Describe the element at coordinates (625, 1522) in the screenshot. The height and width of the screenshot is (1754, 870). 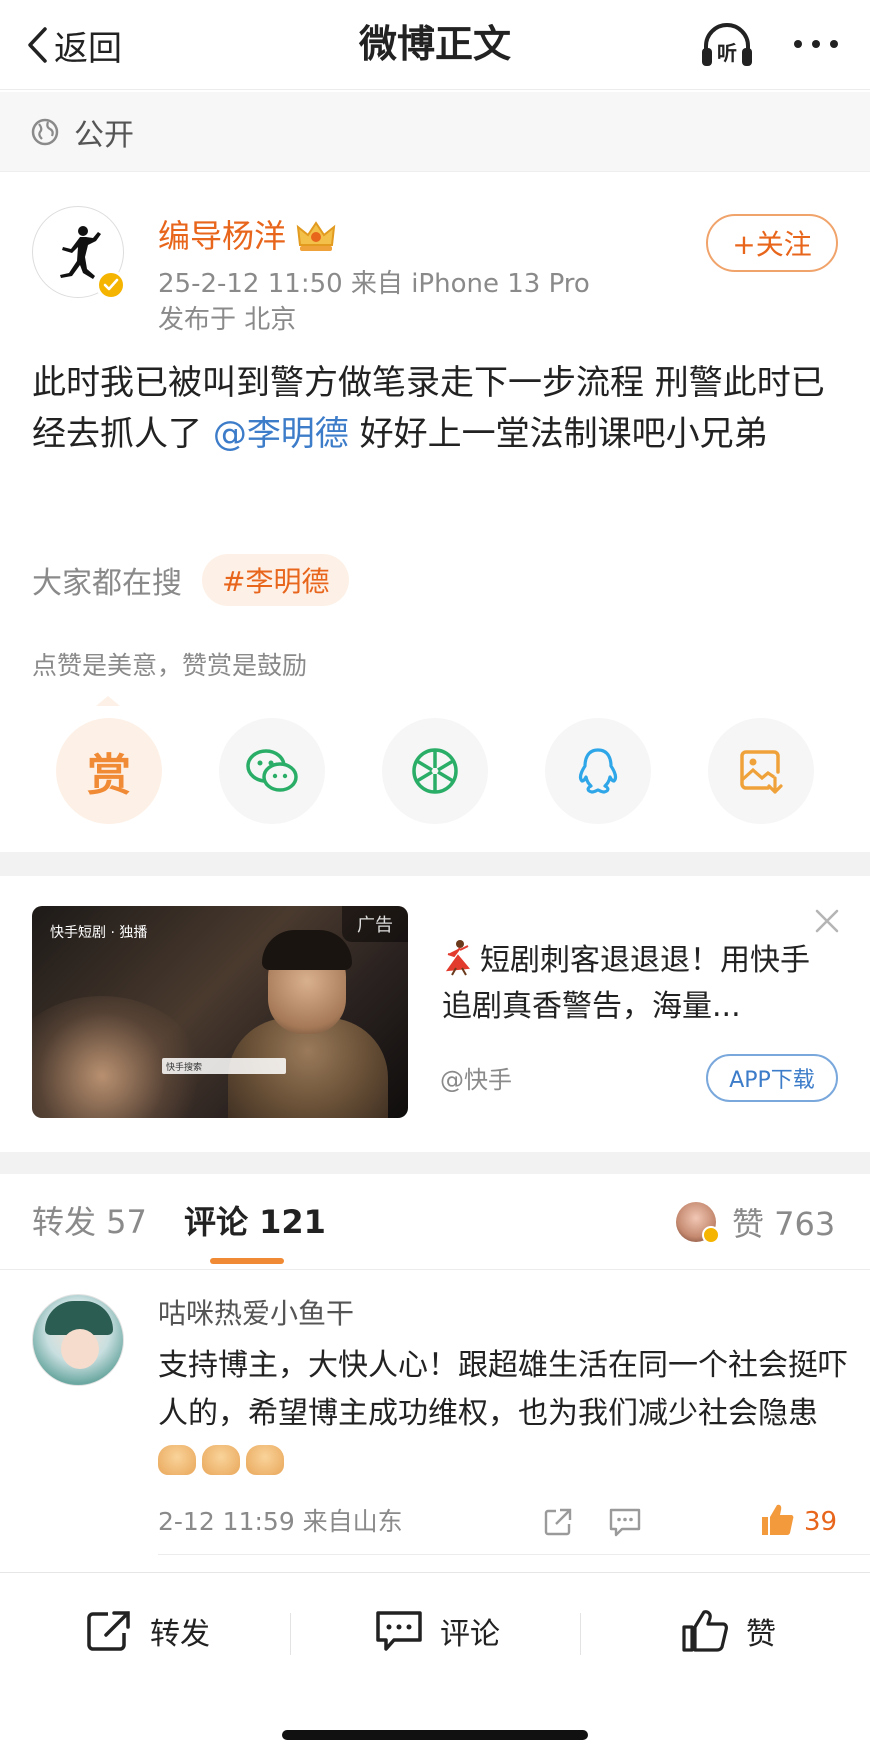
I see `comment-icon` at that location.